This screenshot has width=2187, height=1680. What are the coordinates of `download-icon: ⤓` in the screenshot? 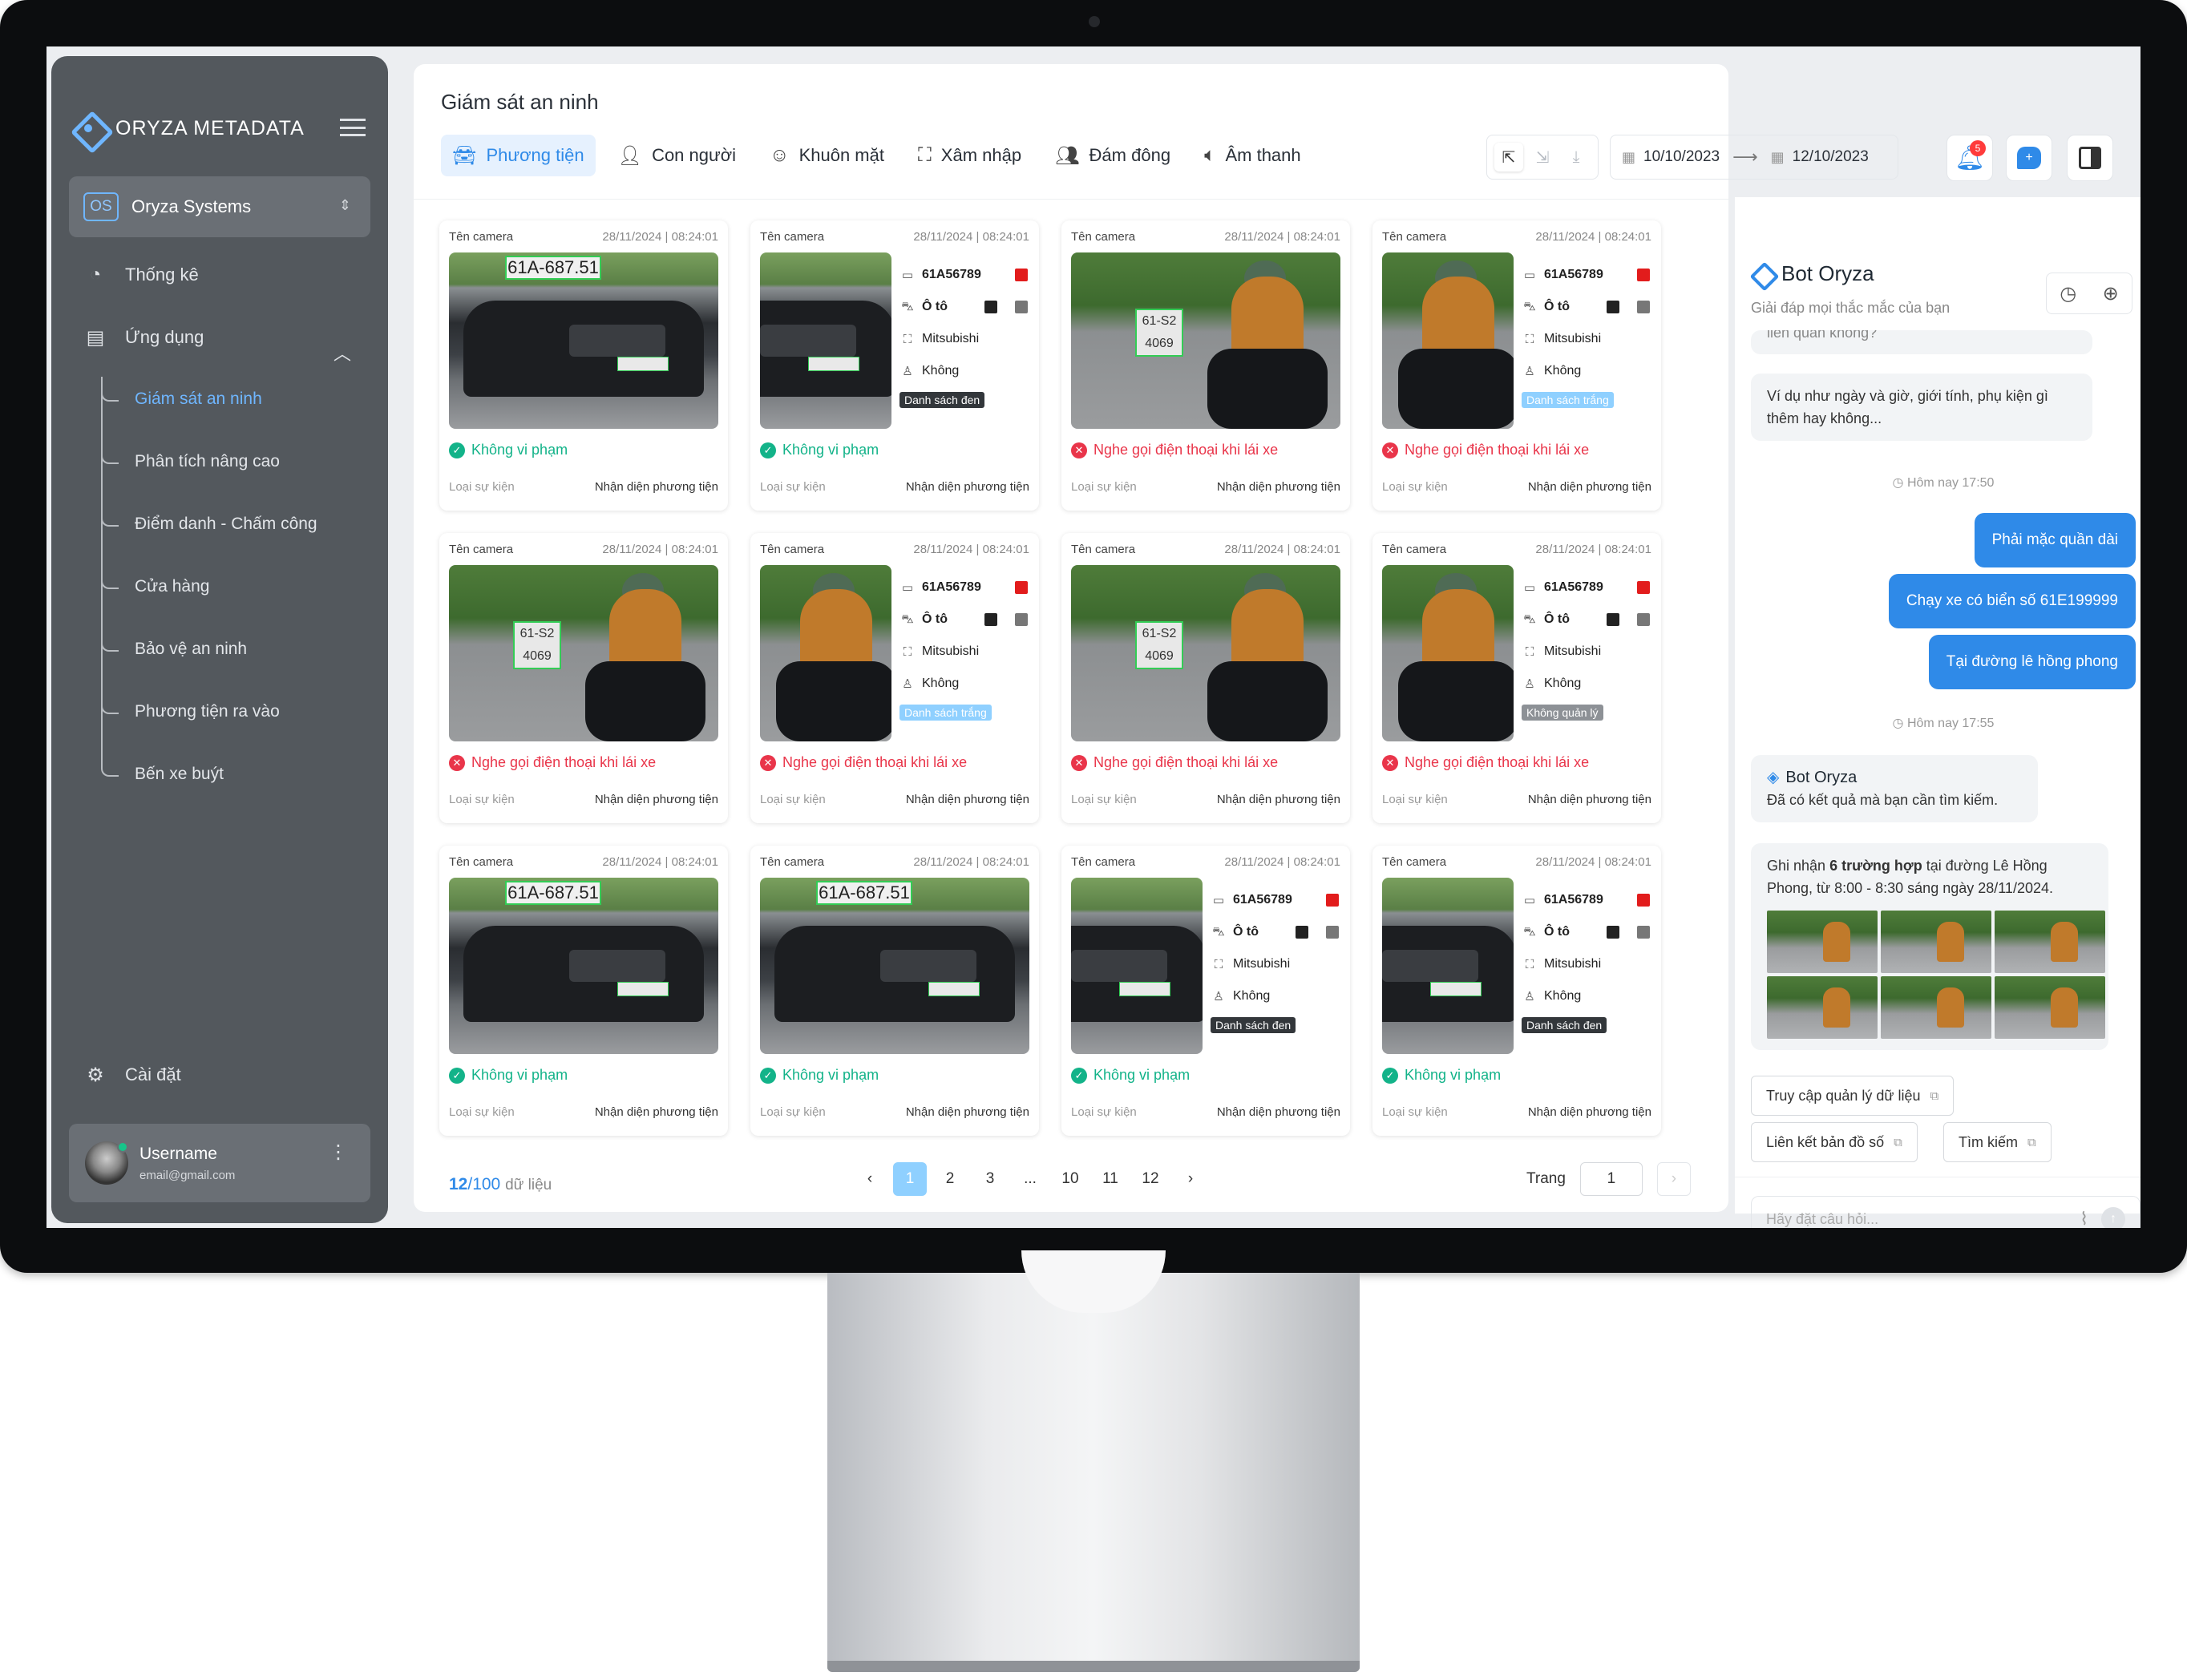 It's located at (1576, 157).